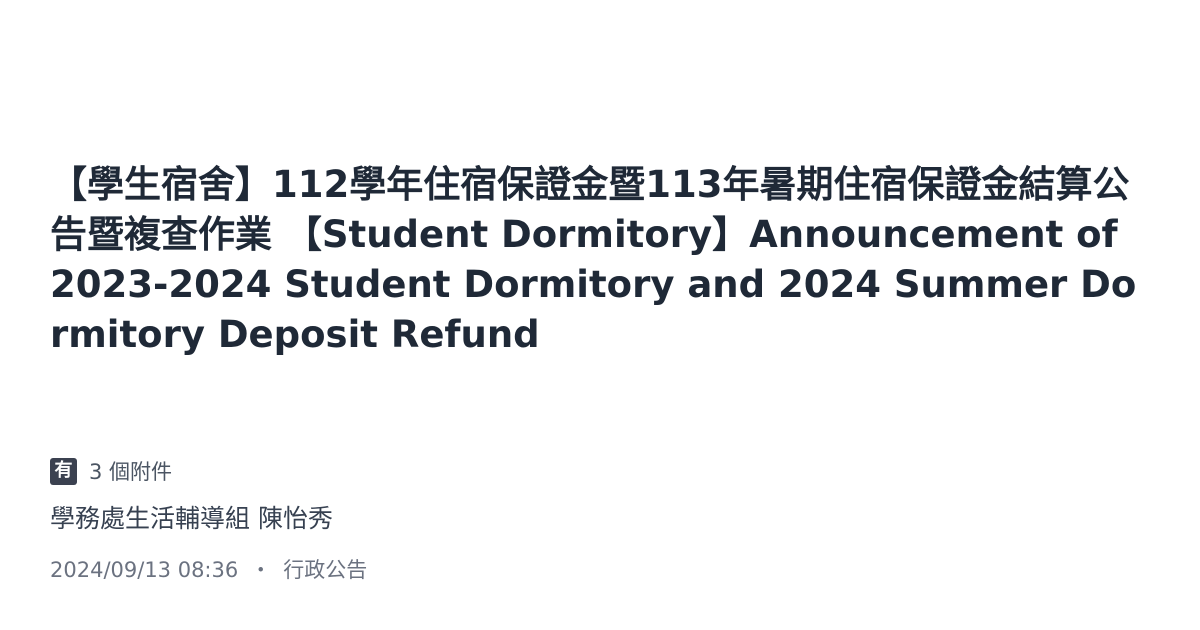  I want to click on post-category: 行政公告, so click(325, 570).